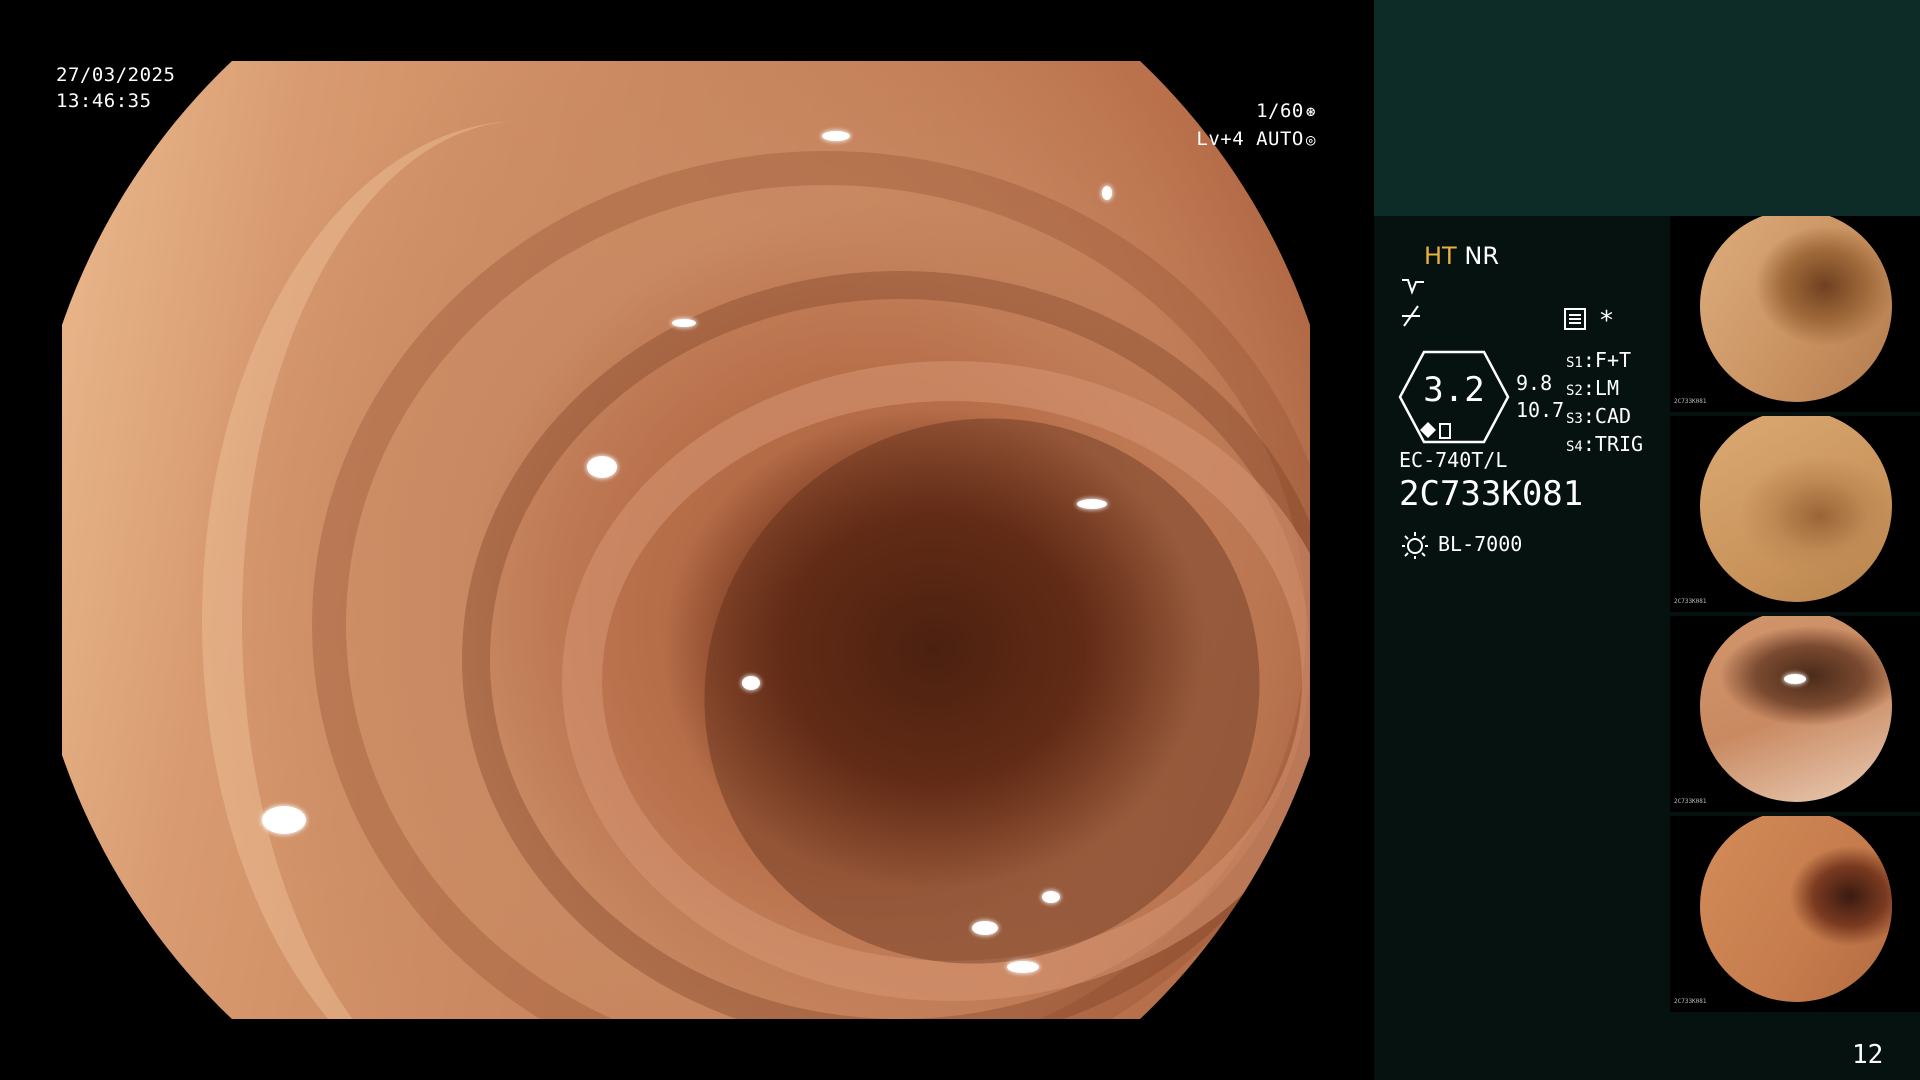 Image resolution: width=1920 pixels, height=1080 pixels. Describe the element at coordinates (1310, 139) in the screenshot. I see `iris-icon: ◎` at that location.